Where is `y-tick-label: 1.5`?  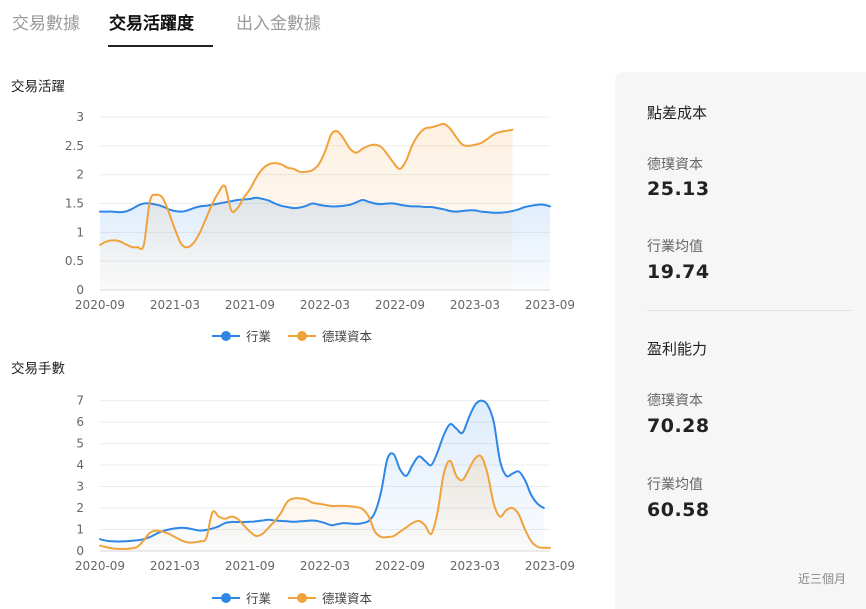 y-tick-label: 1.5 is located at coordinates (74, 204).